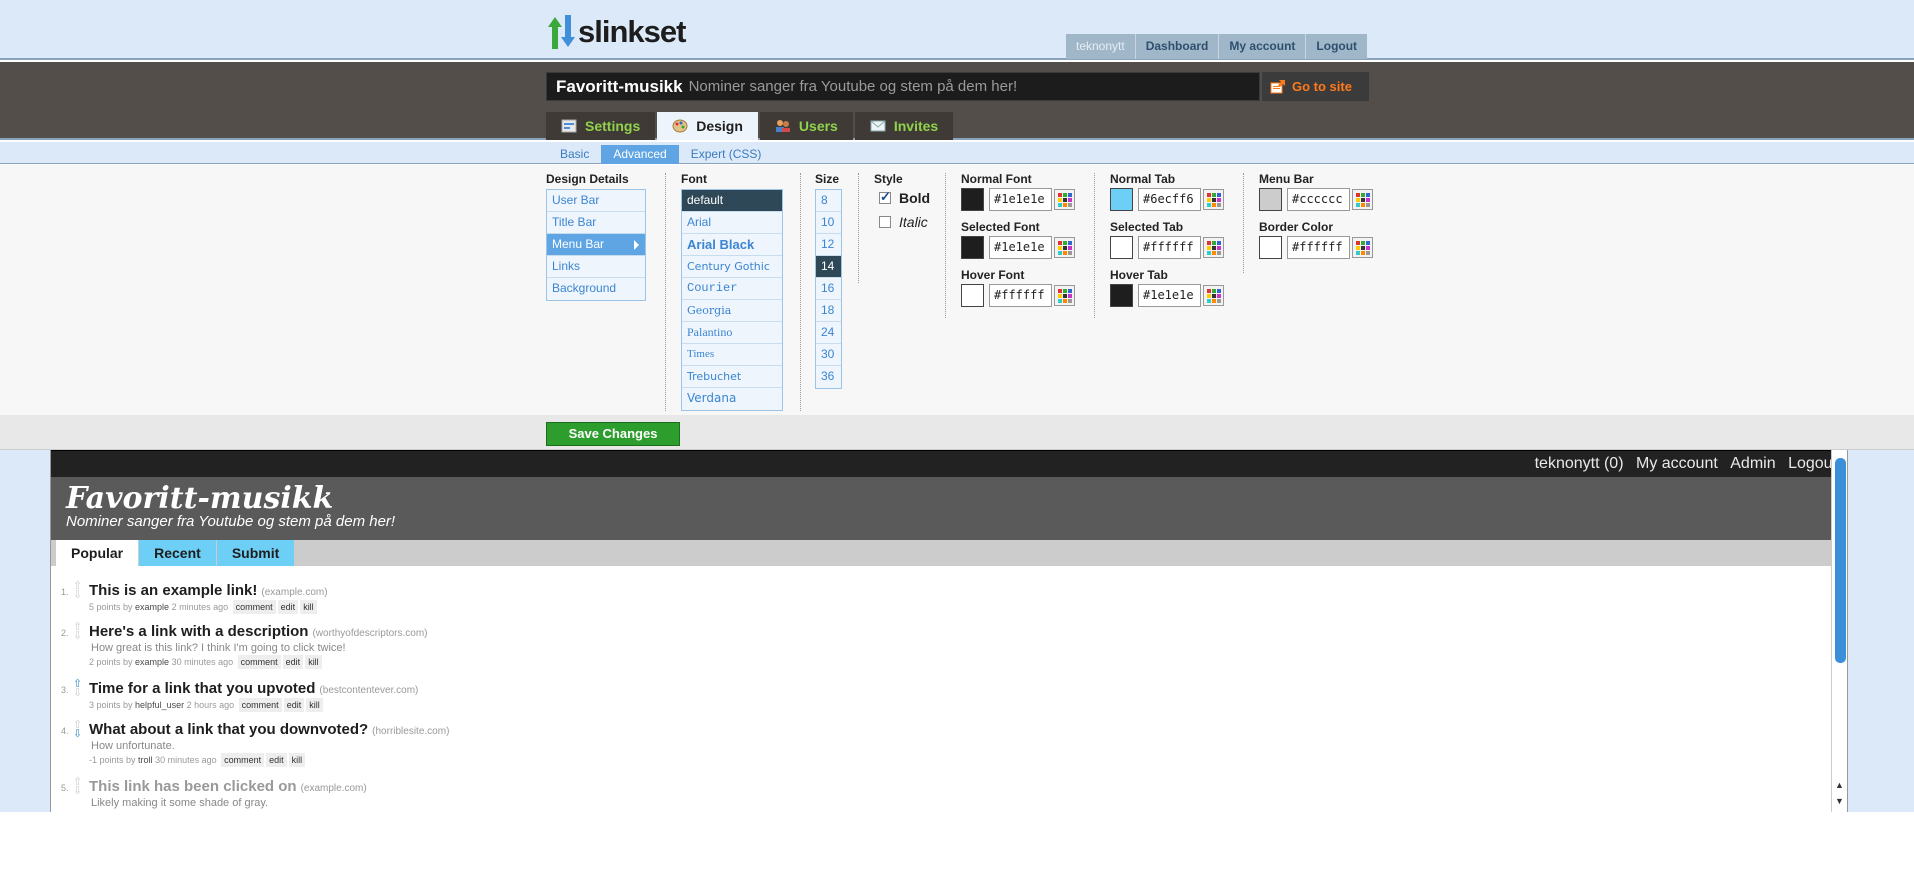 Image resolution: width=1914 pixels, height=879 pixels. Describe the element at coordinates (1020, 295) in the screenshot. I see `hover-font-input: #ffffff` at that location.